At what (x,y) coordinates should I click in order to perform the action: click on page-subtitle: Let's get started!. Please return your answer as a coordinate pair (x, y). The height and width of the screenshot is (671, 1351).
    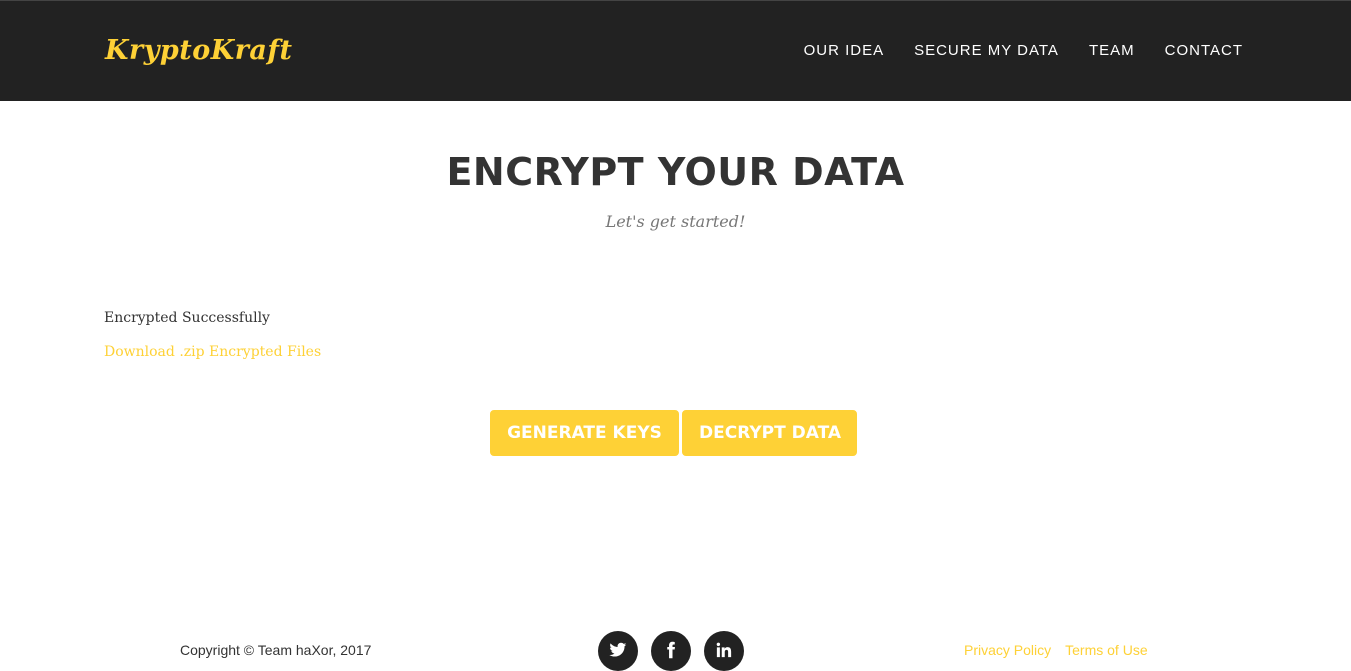
    Looking at the image, I should click on (675, 221).